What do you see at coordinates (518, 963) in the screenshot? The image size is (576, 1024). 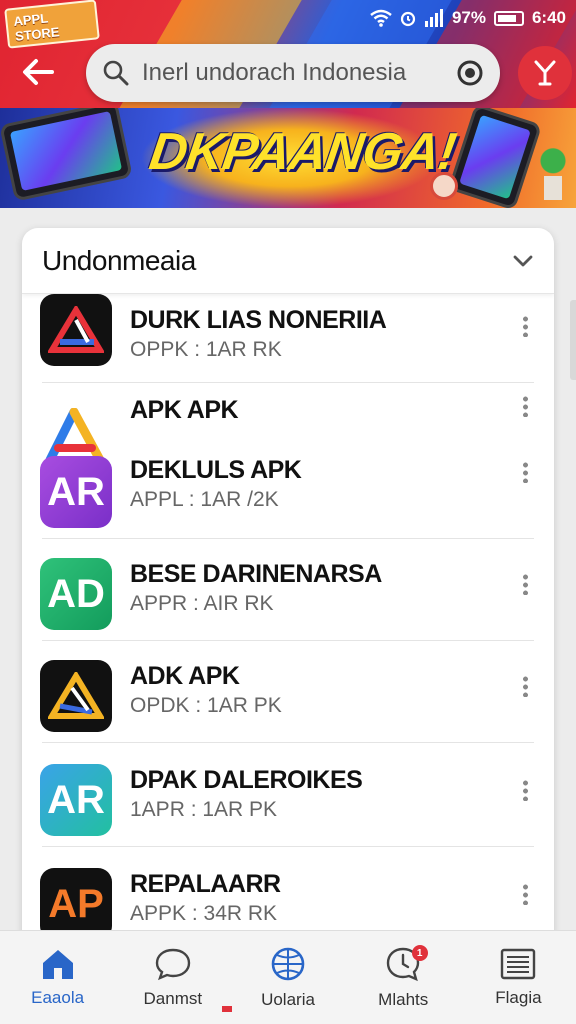 I see `newspaper-icon` at bounding box center [518, 963].